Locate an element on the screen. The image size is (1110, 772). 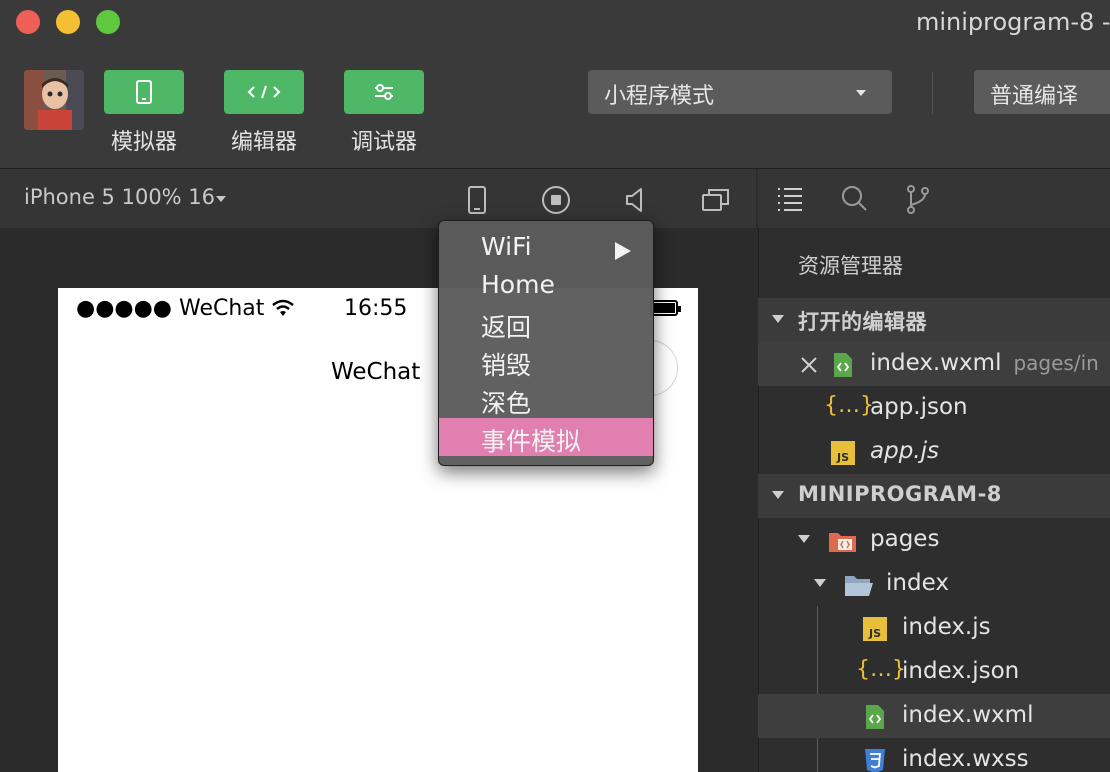
explorer-tabs is located at coordinates (934, 198).